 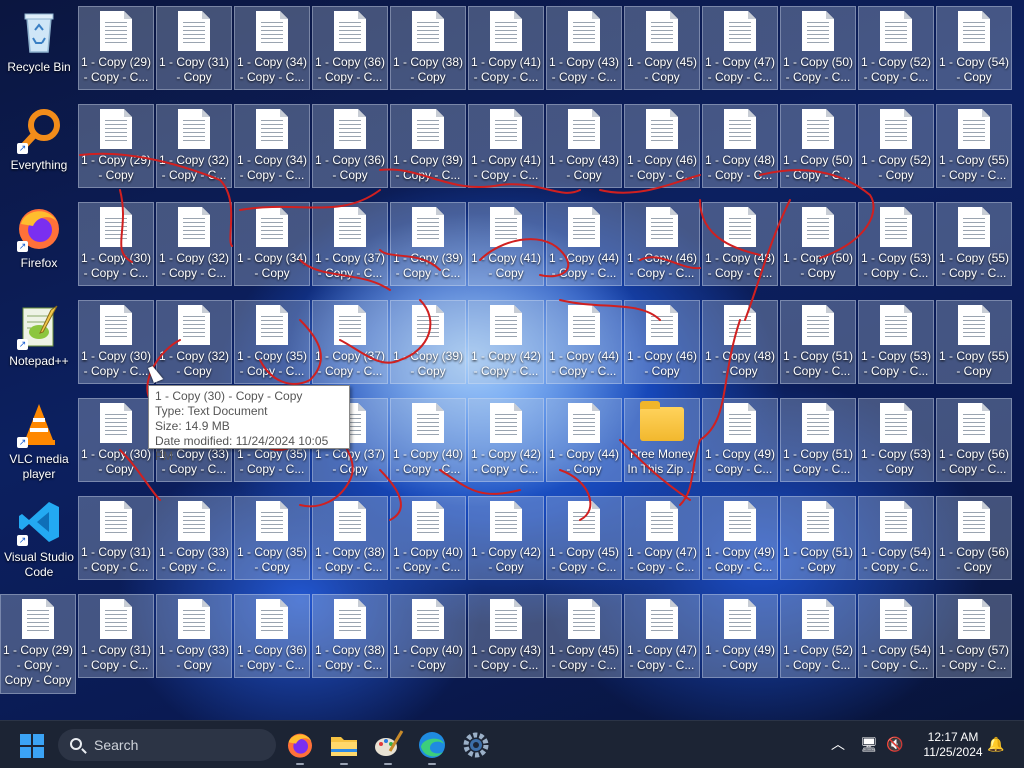 What do you see at coordinates (428, 342) in the screenshot?
I see `file-item: 1 - Copy (39) - Copy` at bounding box center [428, 342].